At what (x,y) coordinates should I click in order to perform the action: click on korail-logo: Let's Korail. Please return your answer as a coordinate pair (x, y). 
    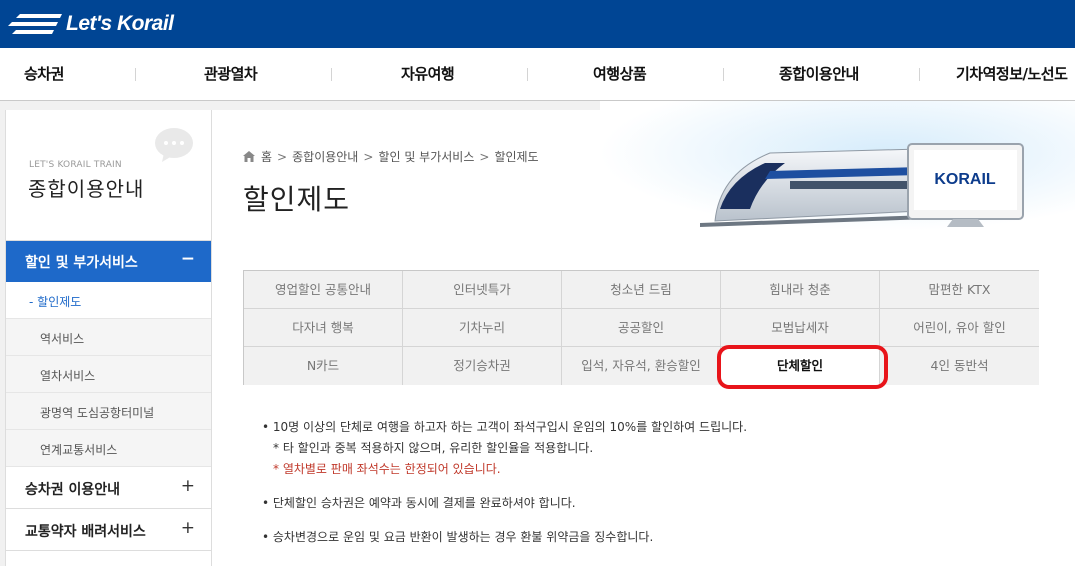
    Looking at the image, I should click on (90, 24).